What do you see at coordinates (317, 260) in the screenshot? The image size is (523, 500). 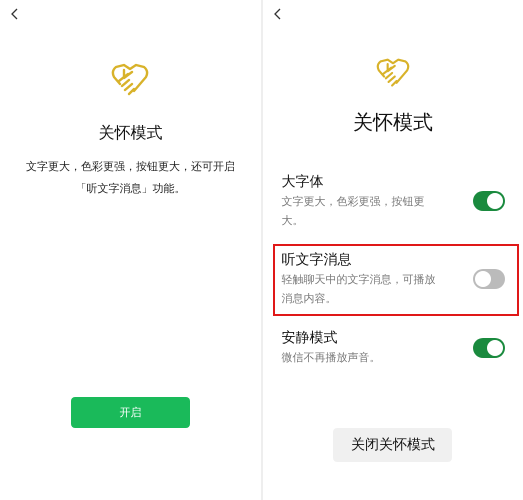 I see `option-label: 听文字消息` at bounding box center [317, 260].